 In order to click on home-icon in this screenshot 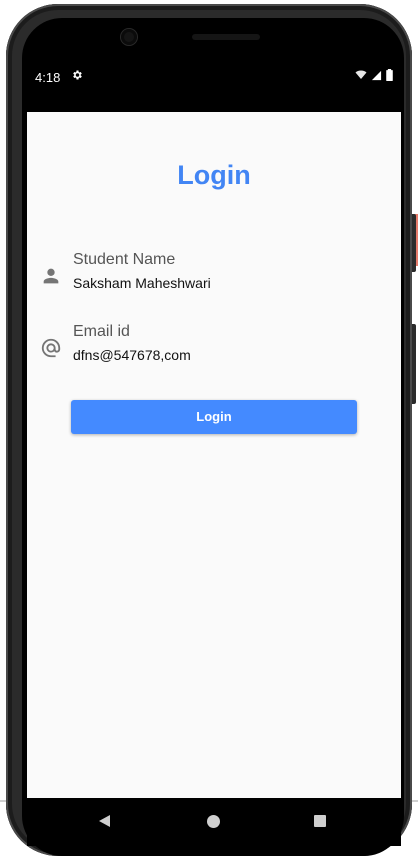, I will do `click(213, 821)`.